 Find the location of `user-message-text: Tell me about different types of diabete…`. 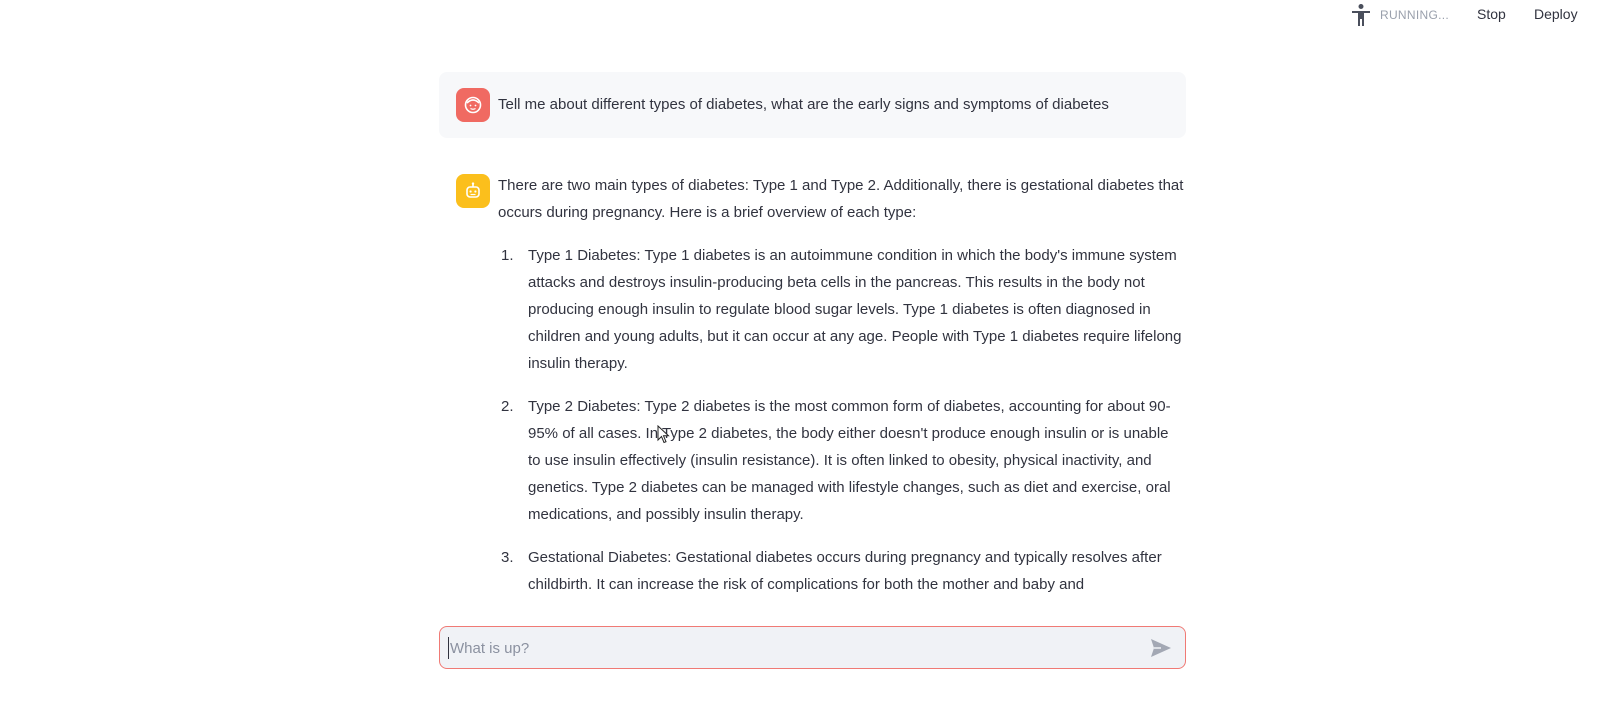

user-message-text: Tell me about different types of diabete… is located at coordinates (803, 104).